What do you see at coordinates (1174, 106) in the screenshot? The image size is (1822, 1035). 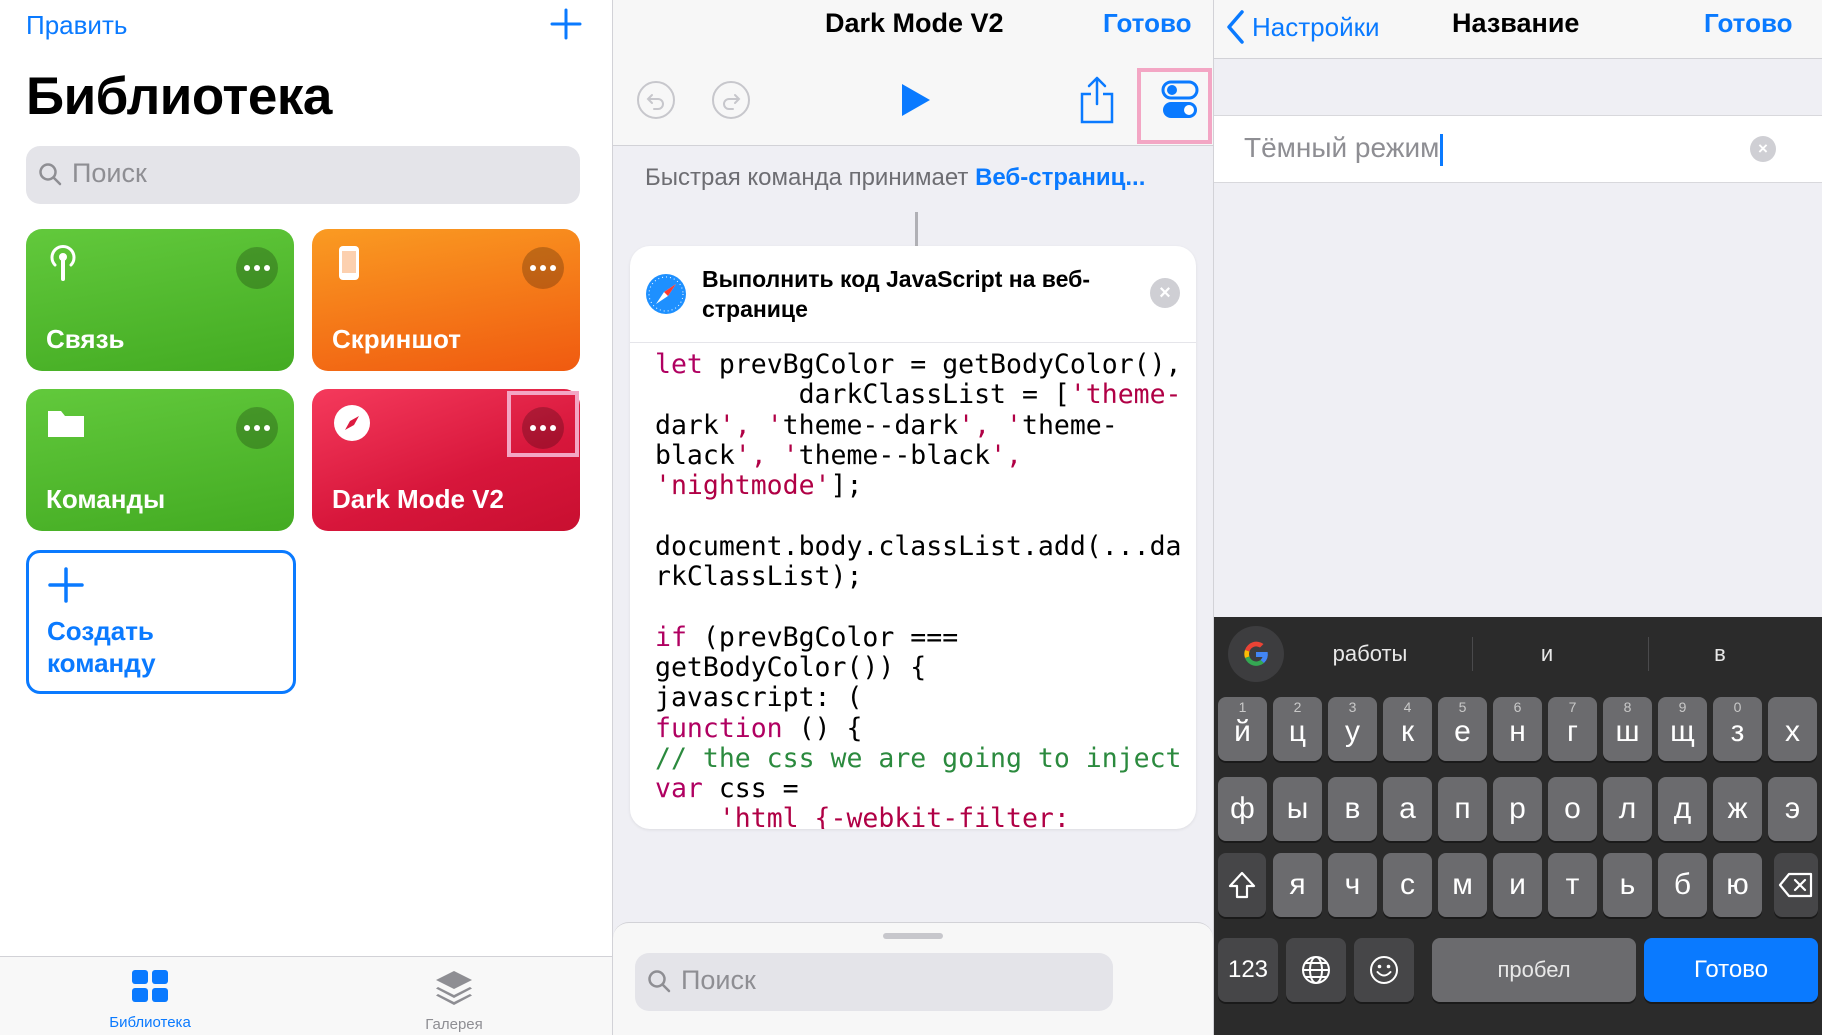 I see `highlight-box` at bounding box center [1174, 106].